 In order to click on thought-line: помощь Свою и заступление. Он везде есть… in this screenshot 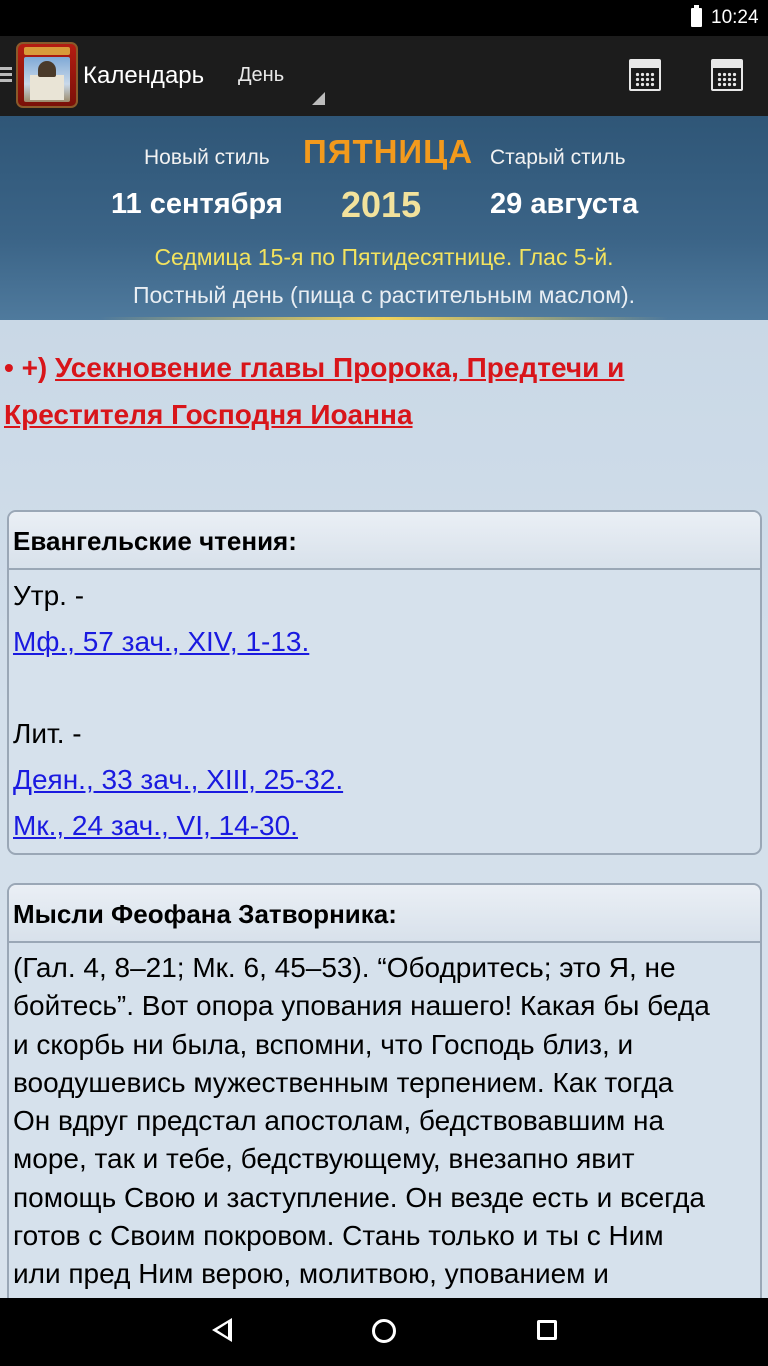, I will do `click(359, 1197)`.